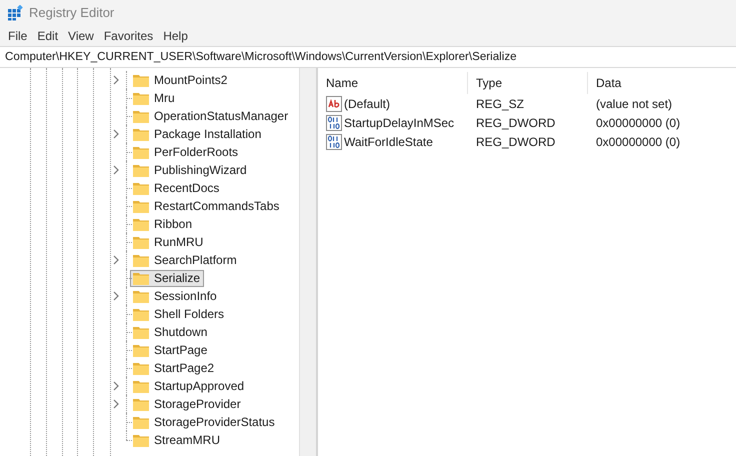 The width and height of the screenshot is (736, 456). Describe the element at coordinates (81, 35) in the screenshot. I see `menu-item: View` at that location.